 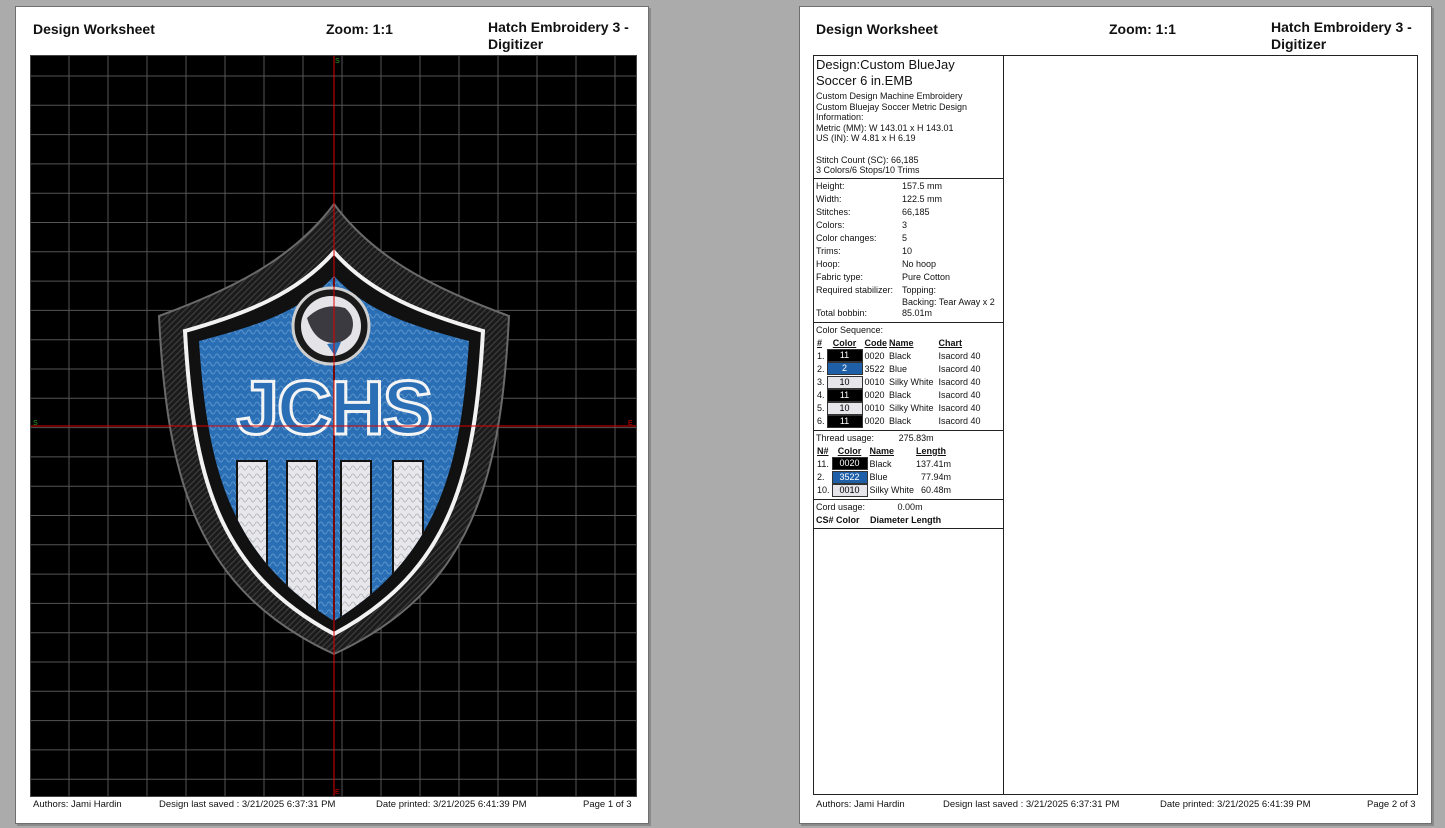 What do you see at coordinates (845, 437) in the screenshot?
I see `thread-usage-label: Thread usage:` at bounding box center [845, 437].